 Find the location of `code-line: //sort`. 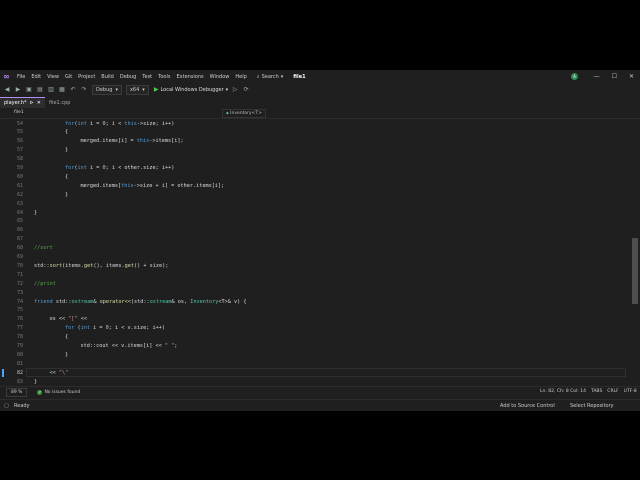

code-line: //sort is located at coordinates (43, 248).